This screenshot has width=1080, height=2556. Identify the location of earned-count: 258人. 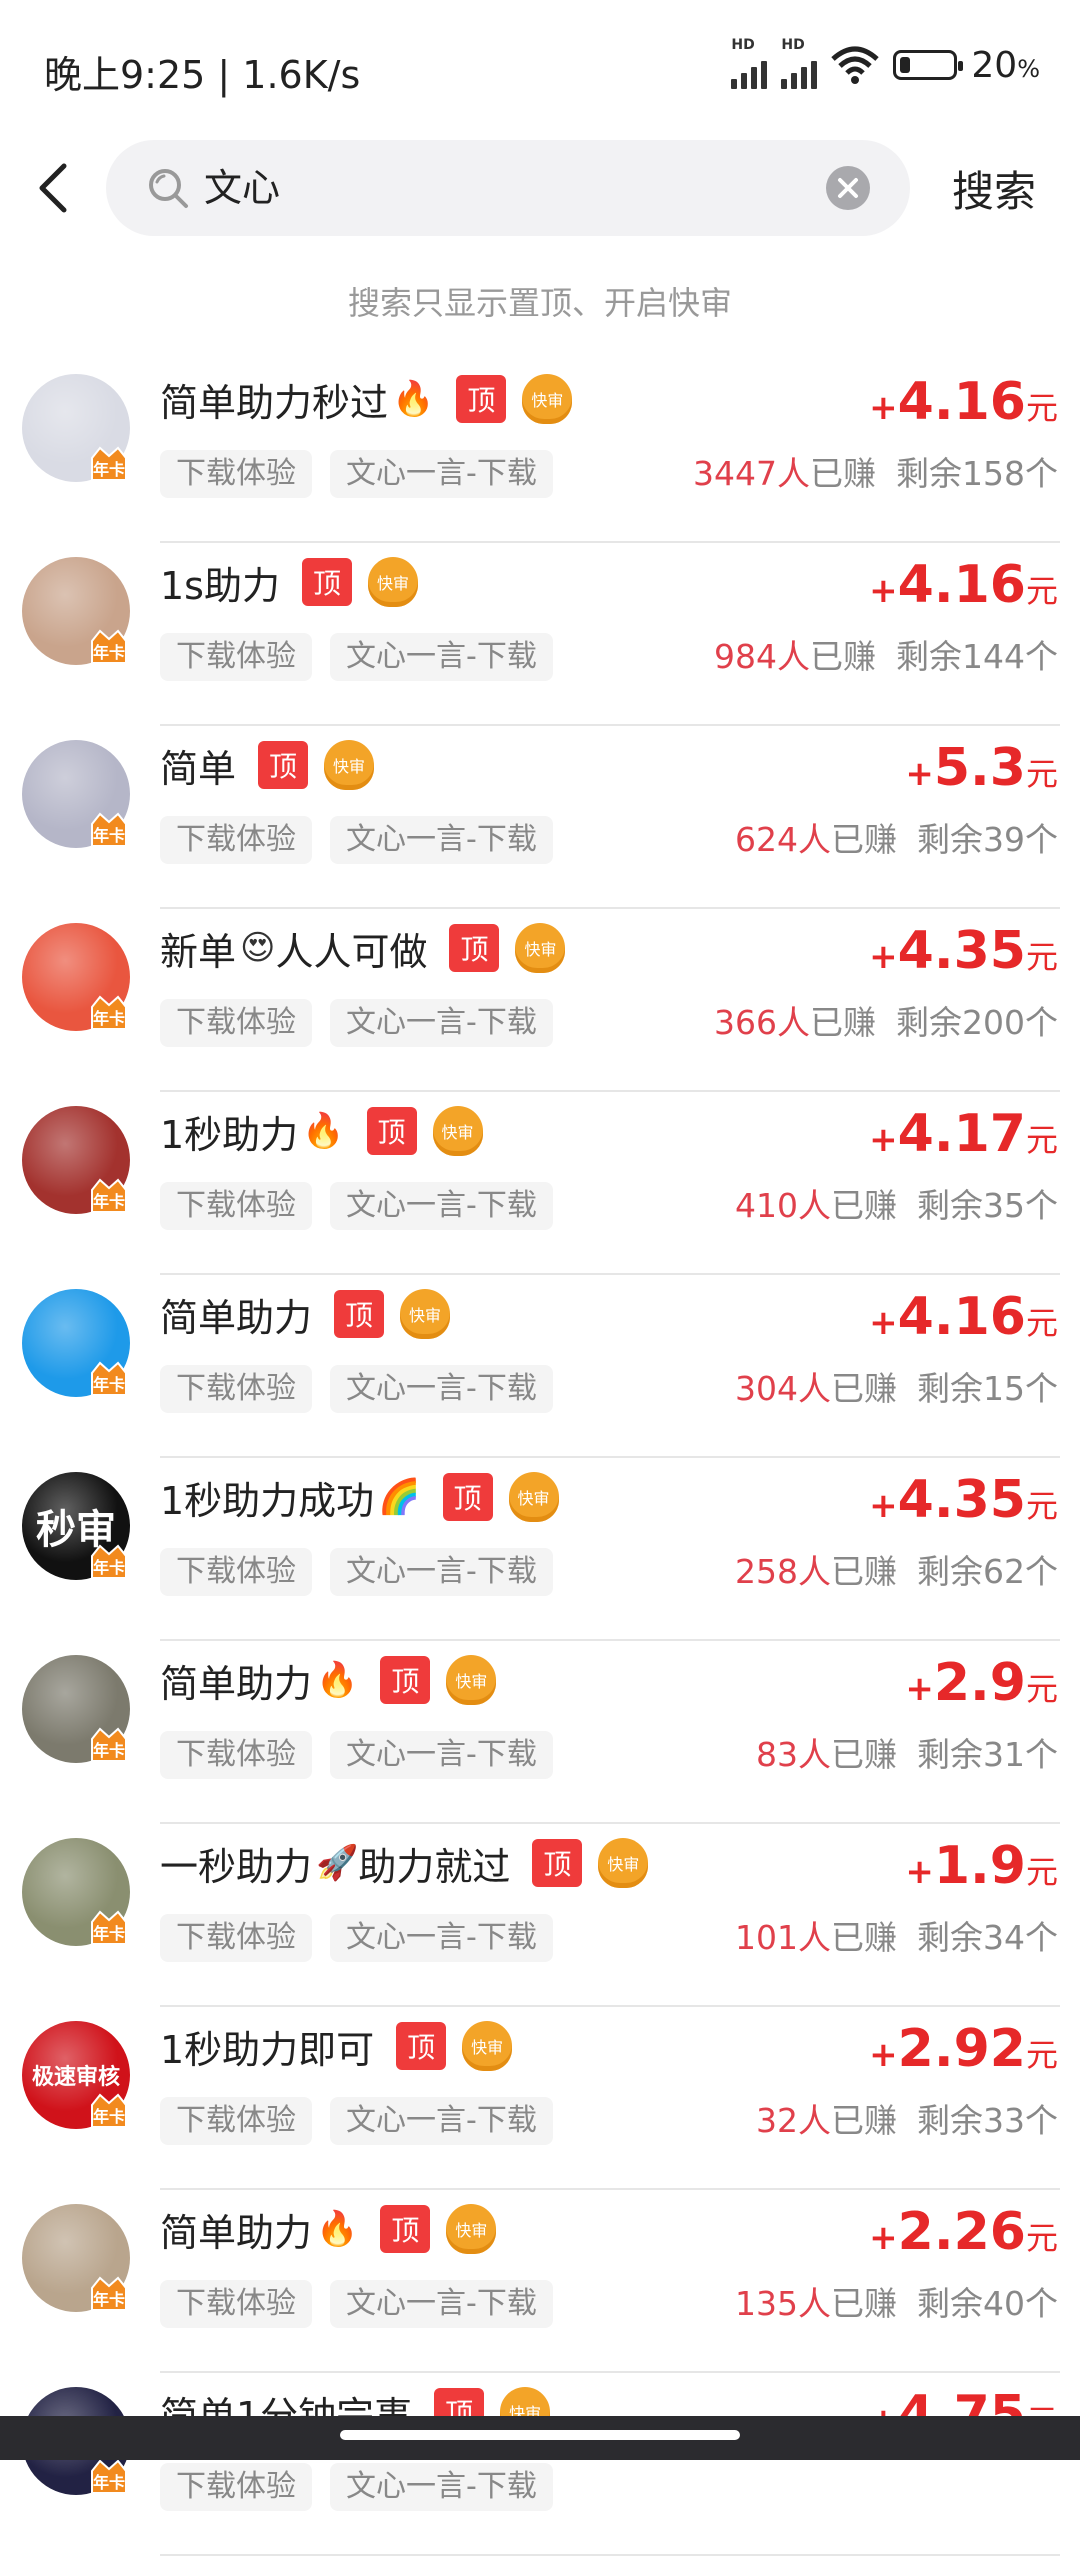
(783, 1571).